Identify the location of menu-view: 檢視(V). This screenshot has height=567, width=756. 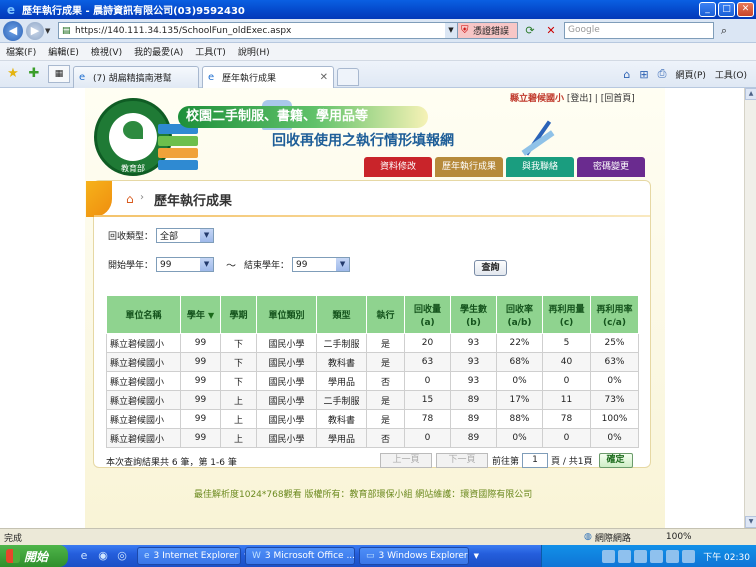
(106, 51).